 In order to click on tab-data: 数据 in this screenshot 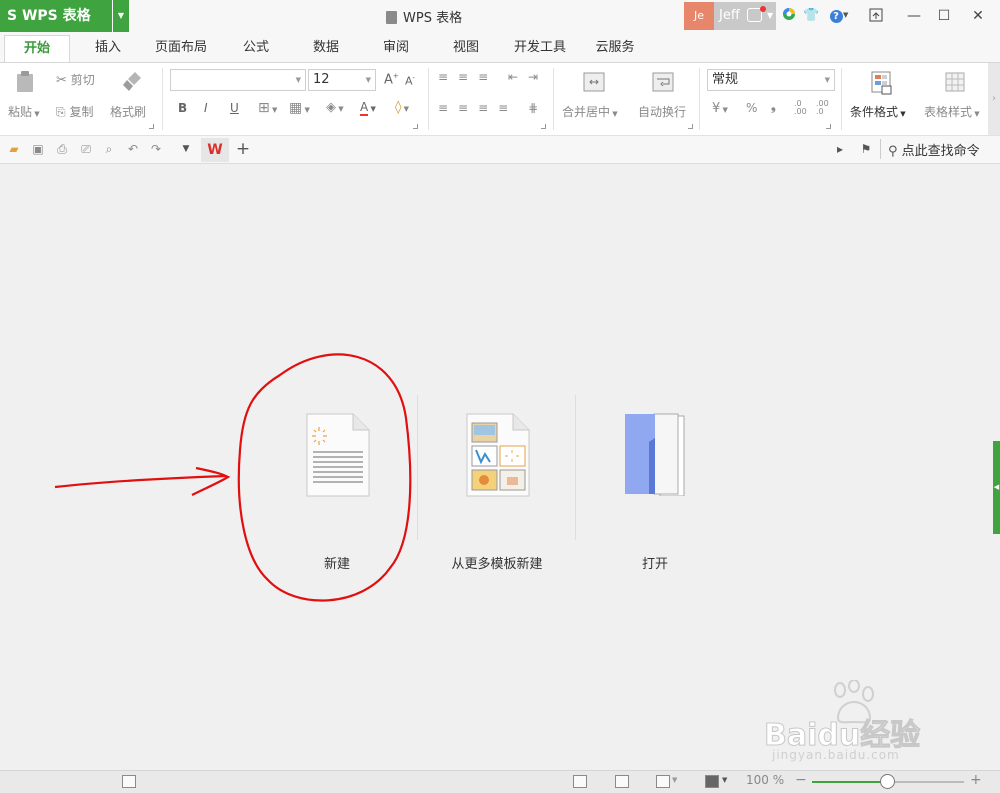, I will do `click(326, 48)`.